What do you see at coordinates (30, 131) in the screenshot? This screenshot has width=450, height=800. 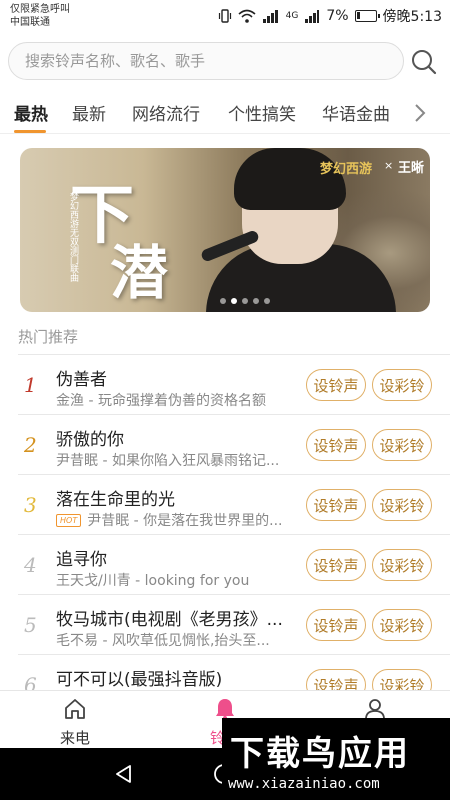 I see `active-tab-indicator` at bounding box center [30, 131].